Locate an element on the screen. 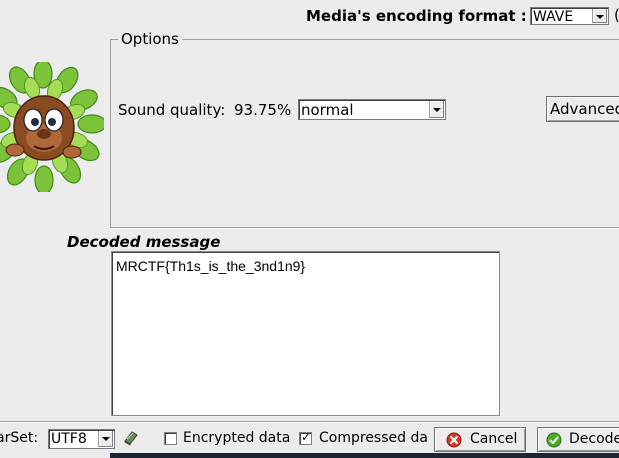  compressed-data-checkbox: ✓ is located at coordinates (305, 437).